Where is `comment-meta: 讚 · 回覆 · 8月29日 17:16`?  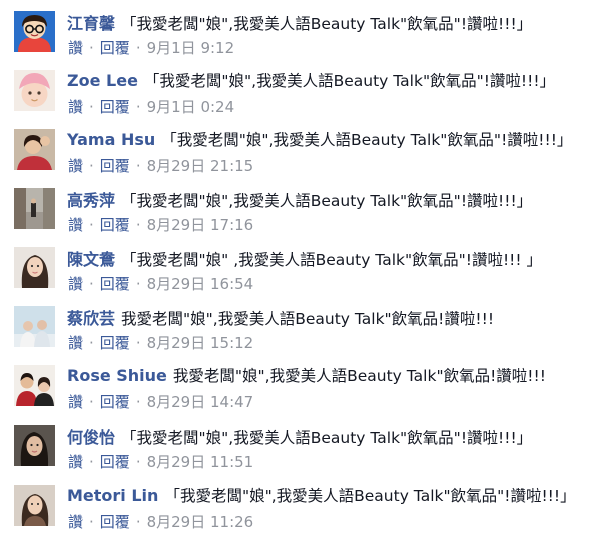
comment-meta: 讚 · 回覆 · 8月29日 17:16 is located at coordinates (160, 224).